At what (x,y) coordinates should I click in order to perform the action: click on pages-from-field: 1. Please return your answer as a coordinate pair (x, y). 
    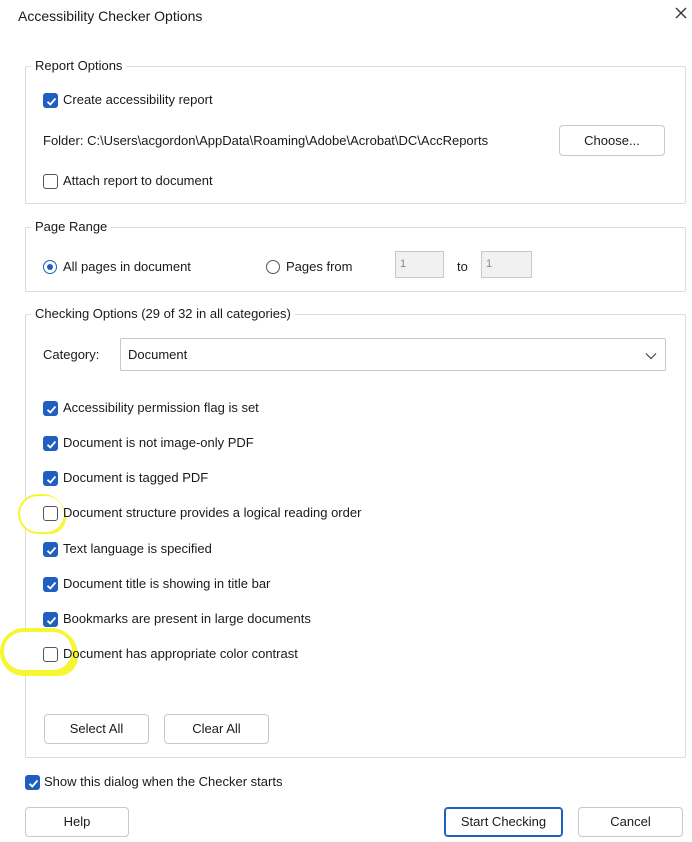
    Looking at the image, I should click on (419, 264).